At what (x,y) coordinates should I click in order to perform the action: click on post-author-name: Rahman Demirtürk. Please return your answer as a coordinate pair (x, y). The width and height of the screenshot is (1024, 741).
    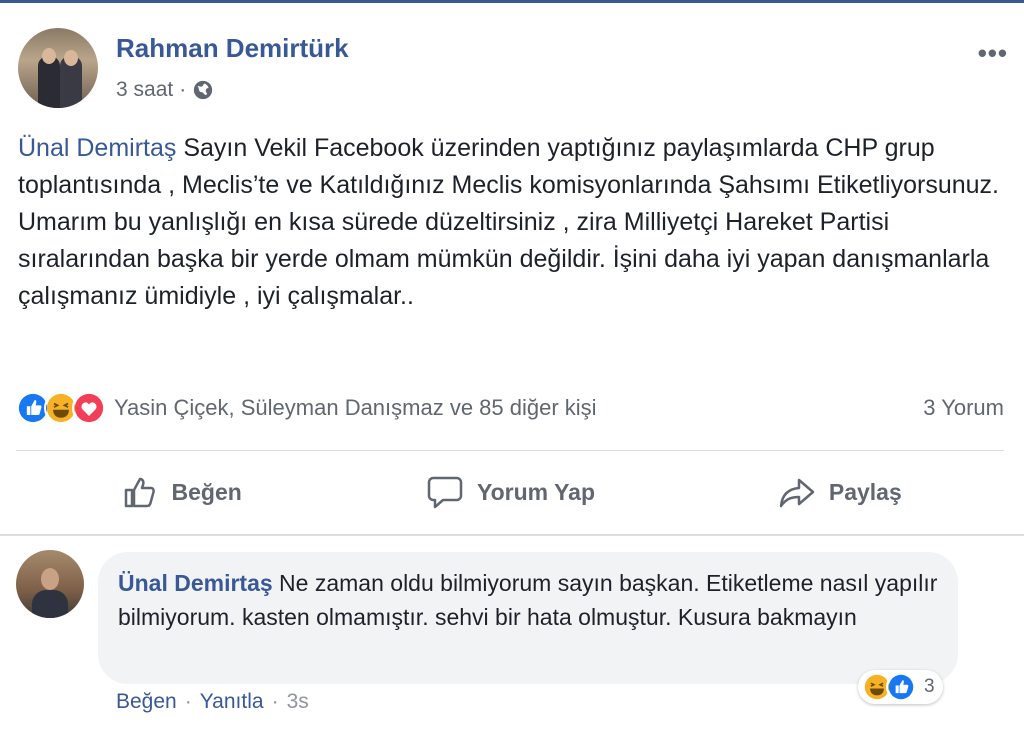
    Looking at the image, I should click on (232, 48).